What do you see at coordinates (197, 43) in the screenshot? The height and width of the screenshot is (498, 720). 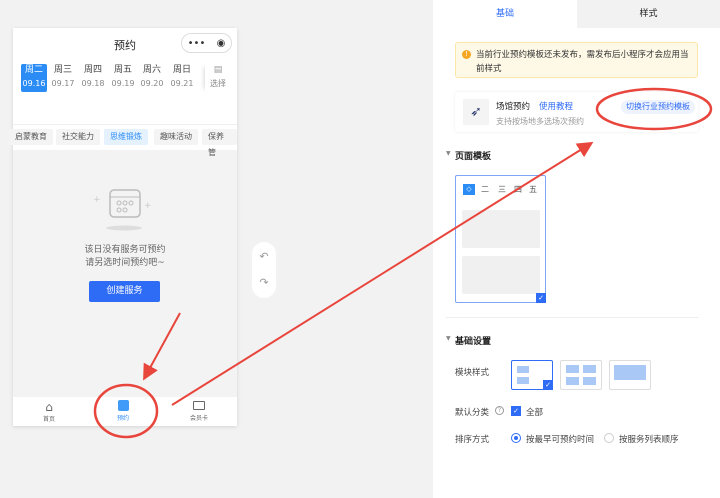 I see `more-icon: •••` at bounding box center [197, 43].